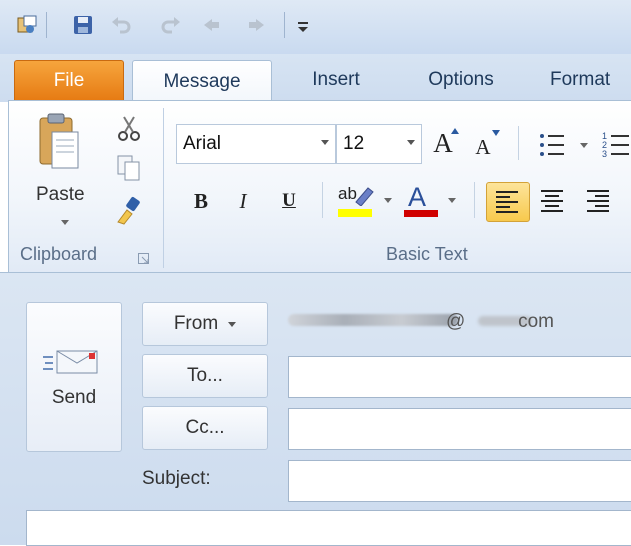  What do you see at coordinates (452, 200) in the screenshot?
I see `font-color-dropdown-icon` at bounding box center [452, 200].